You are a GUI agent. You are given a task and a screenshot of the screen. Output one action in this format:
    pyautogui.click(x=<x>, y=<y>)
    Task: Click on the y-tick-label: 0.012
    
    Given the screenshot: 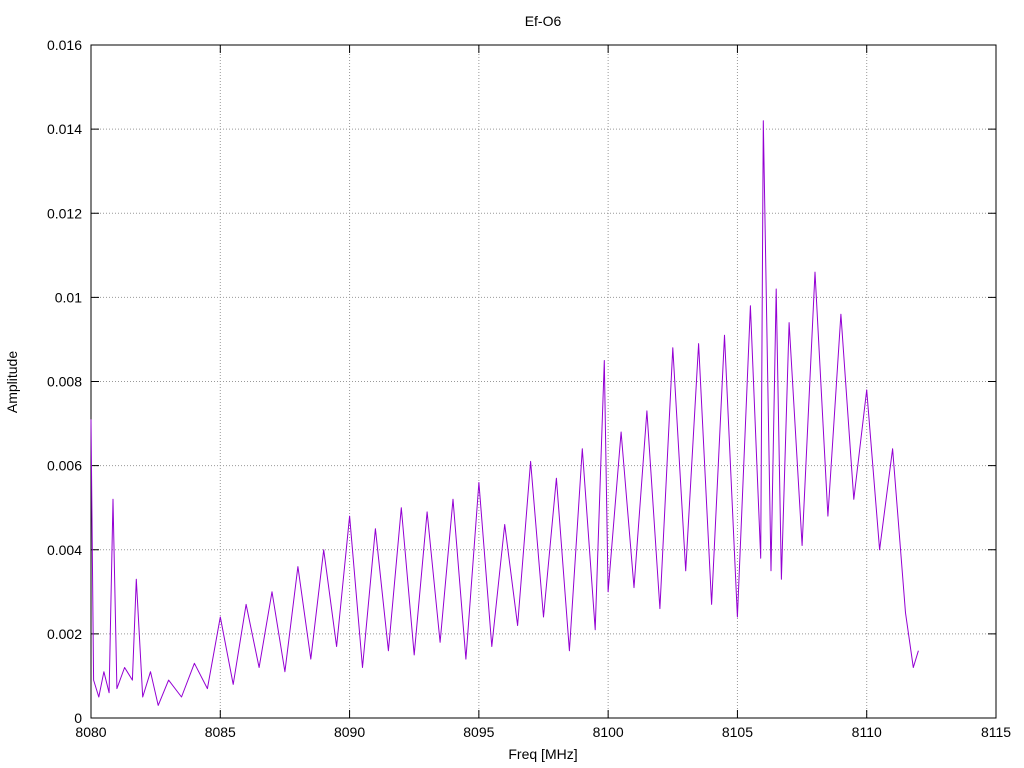 What is the action you would take?
    pyautogui.click(x=64, y=213)
    